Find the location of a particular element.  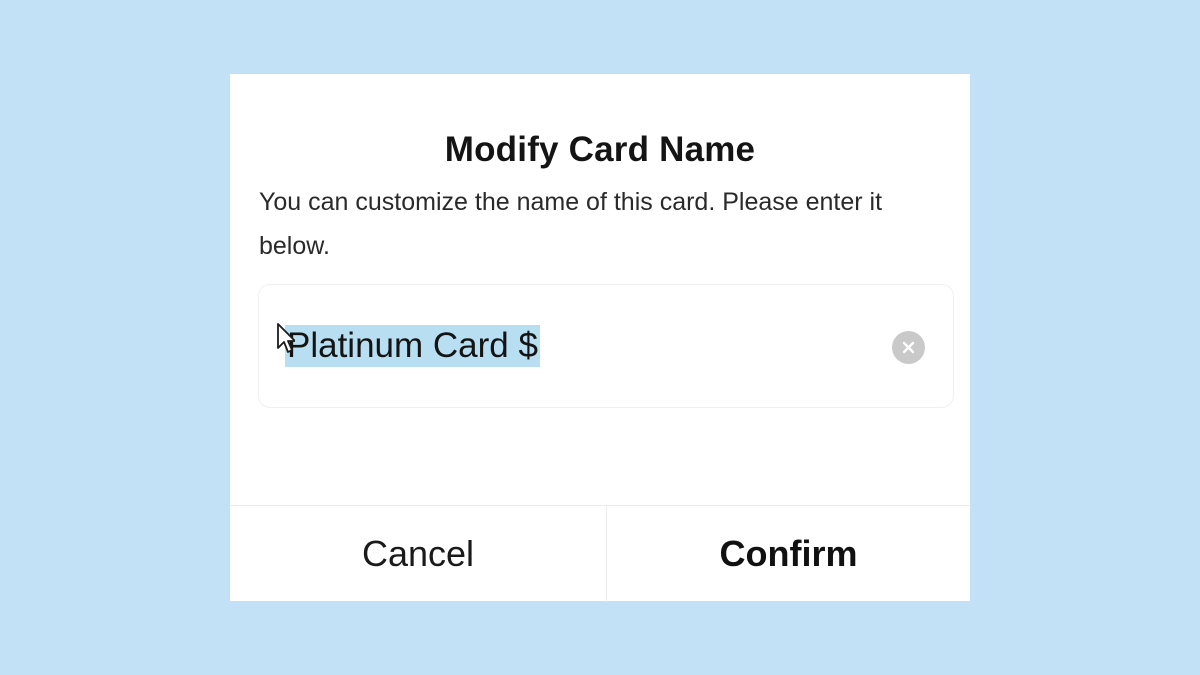

dialog-action-bar: Cancel Confirm is located at coordinates (600, 553).